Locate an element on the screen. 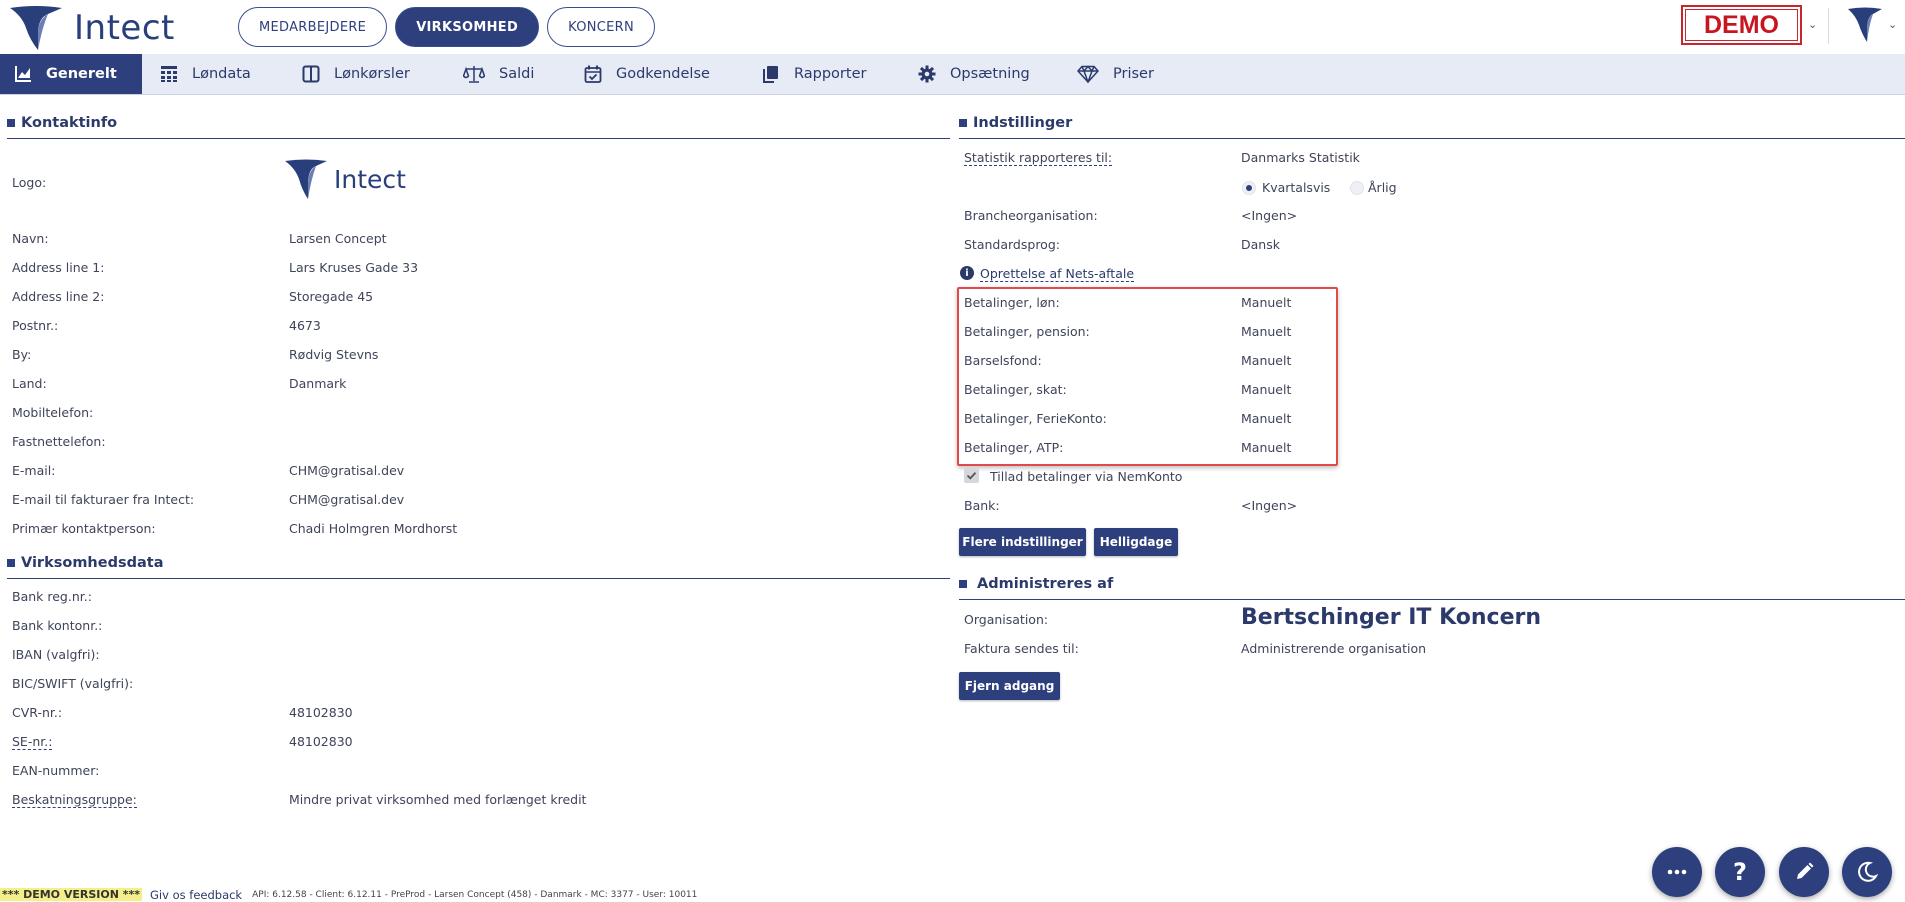 This screenshot has width=1905, height=902. question-icon: ? is located at coordinates (1740, 872).